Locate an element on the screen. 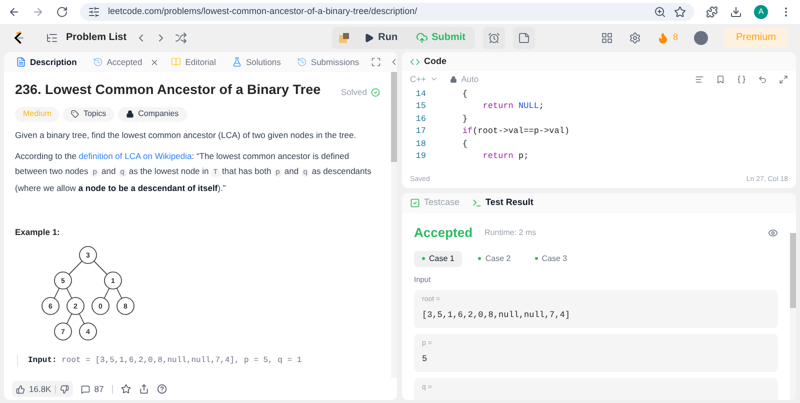 This screenshot has width=800, height=403. comments-button: 87 is located at coordinates (92, 389).